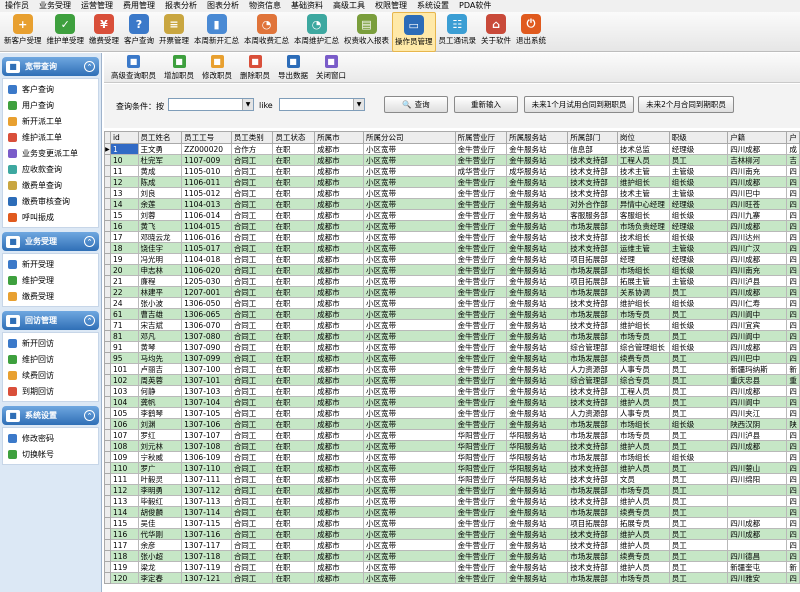 Image resolution: width=800 pixels, height=592 pixels. I want to click on column-header: 员工姓名, so click(160, 137).